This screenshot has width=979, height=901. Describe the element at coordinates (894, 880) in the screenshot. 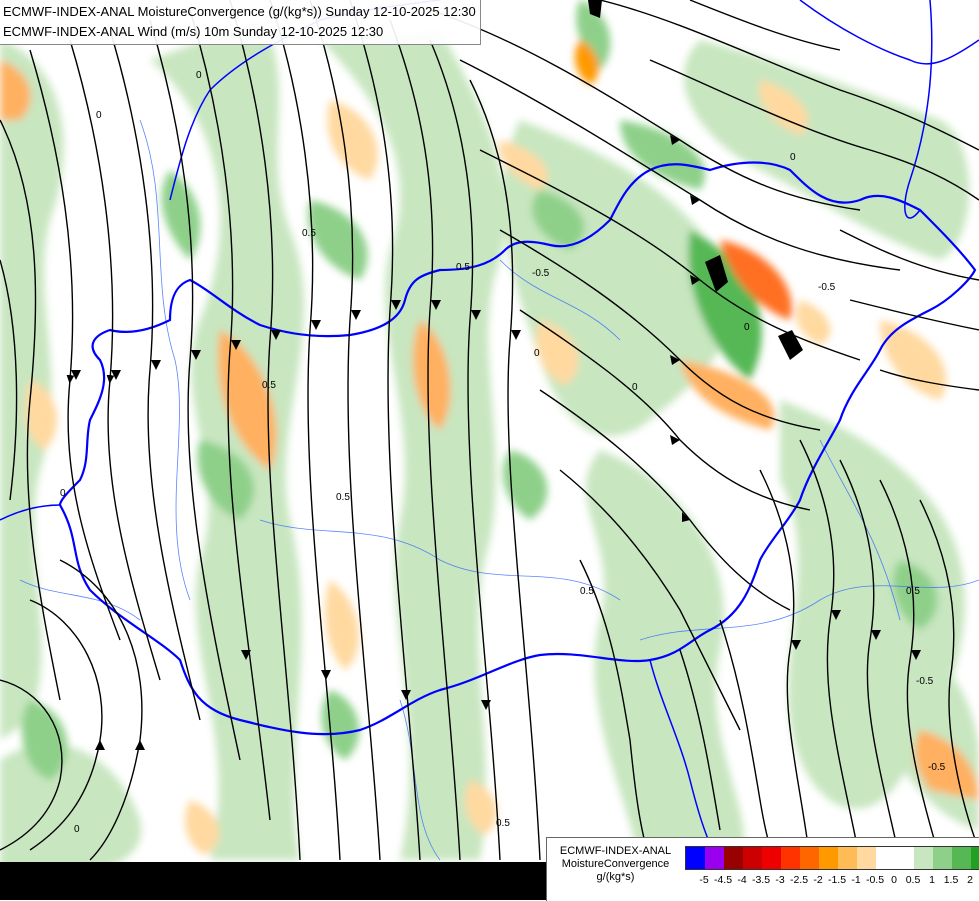

I see `legend-tick-label: 0` at that location.